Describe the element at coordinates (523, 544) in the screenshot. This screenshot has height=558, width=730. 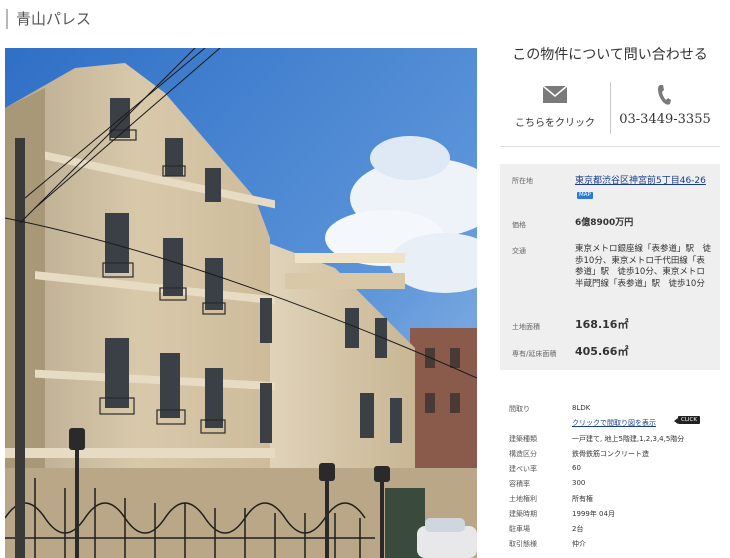
I see `spec-label: 取引態様` at that location.